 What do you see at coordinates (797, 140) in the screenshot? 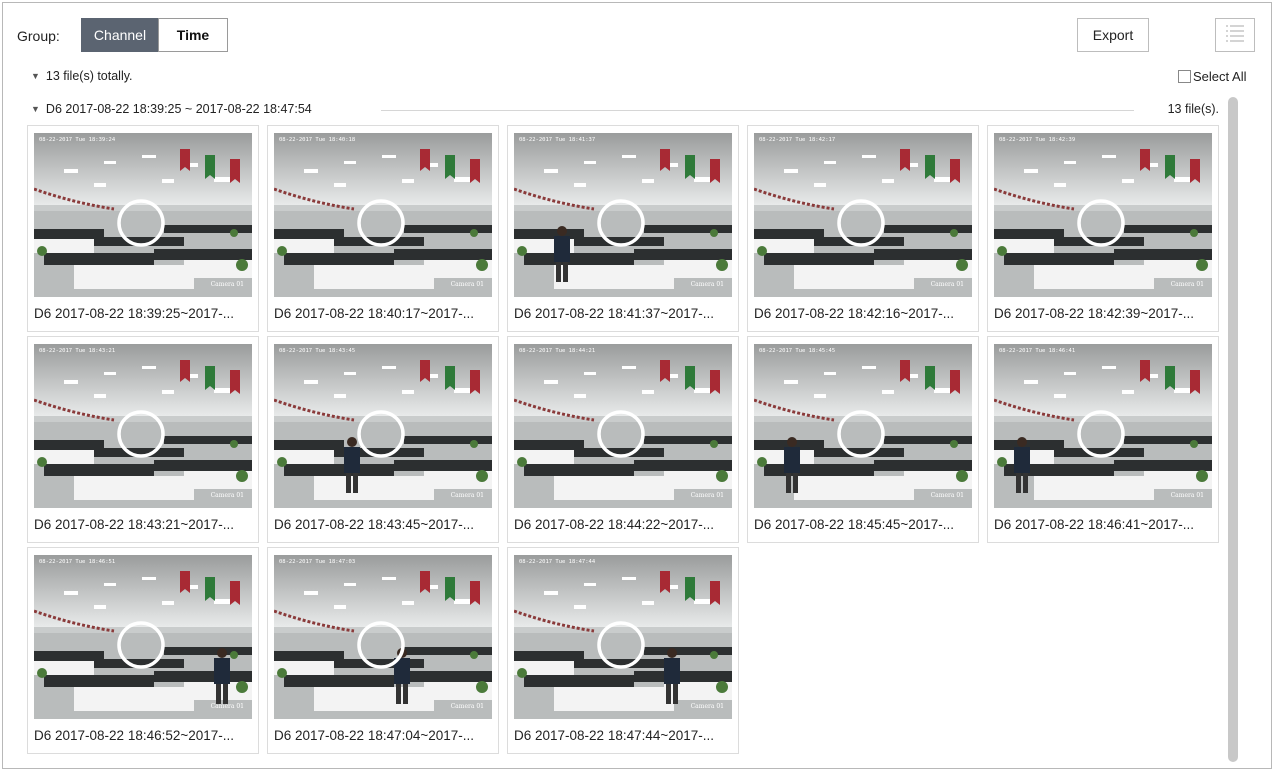
I see `osd-timestamp: 08-22-2017 Tue 18:42:17` at bounding box center [797, 140].